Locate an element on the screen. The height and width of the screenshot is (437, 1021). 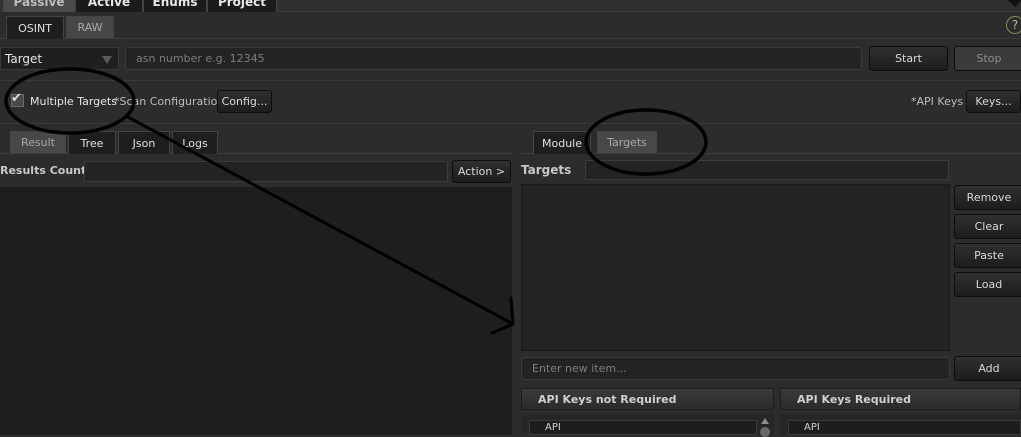
paste-button: Paste is located at coordinates (987, 255).